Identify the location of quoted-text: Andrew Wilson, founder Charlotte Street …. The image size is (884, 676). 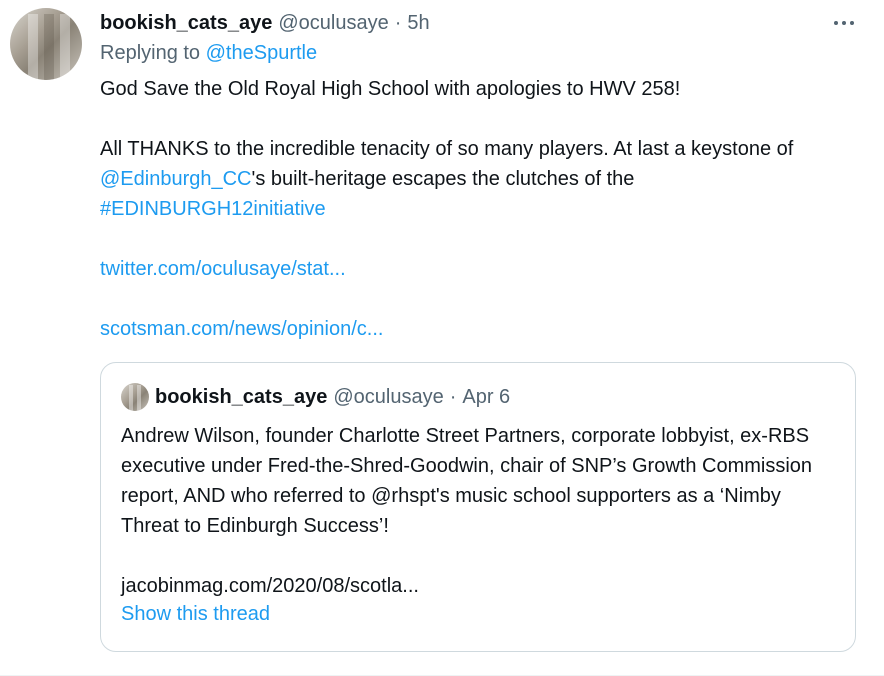
(467, 481).